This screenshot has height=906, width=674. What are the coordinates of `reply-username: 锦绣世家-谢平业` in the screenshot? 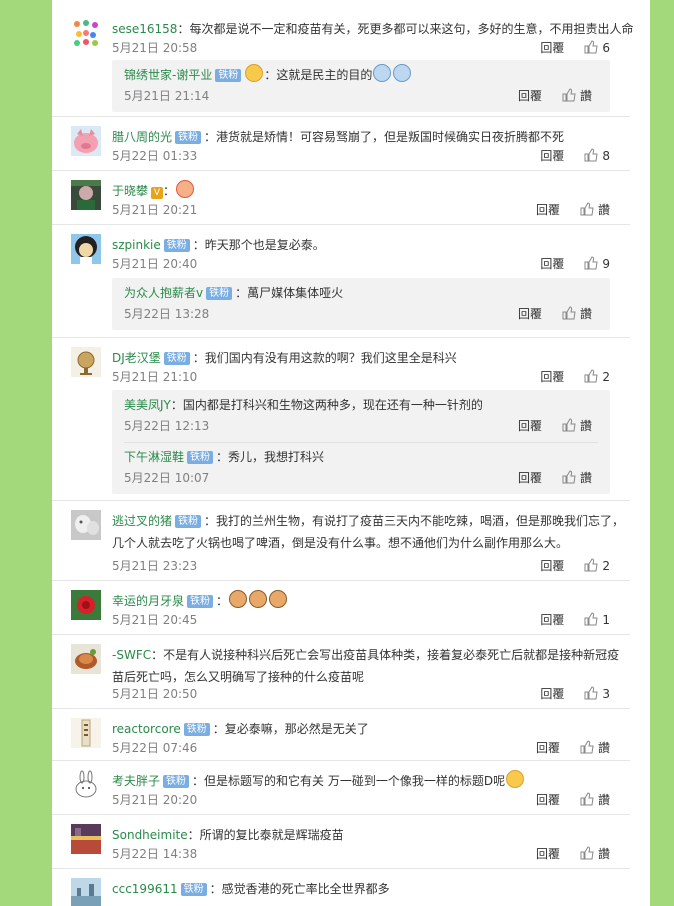 It's located at (168, 75).